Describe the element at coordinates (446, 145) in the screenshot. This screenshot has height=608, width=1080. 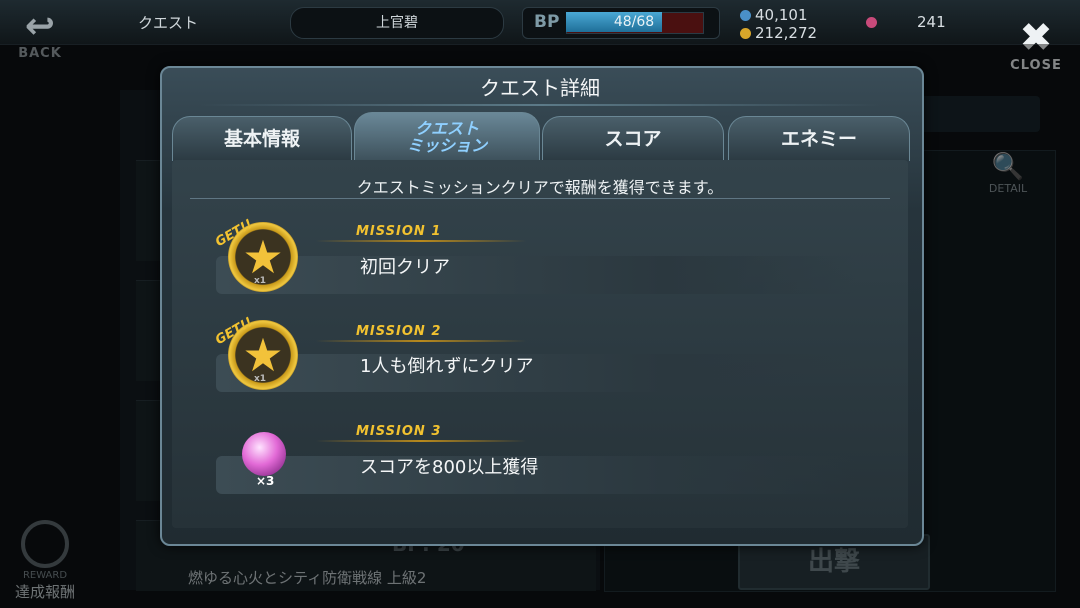
I see `tab-quest-mission-line2: ミッション` at that location.